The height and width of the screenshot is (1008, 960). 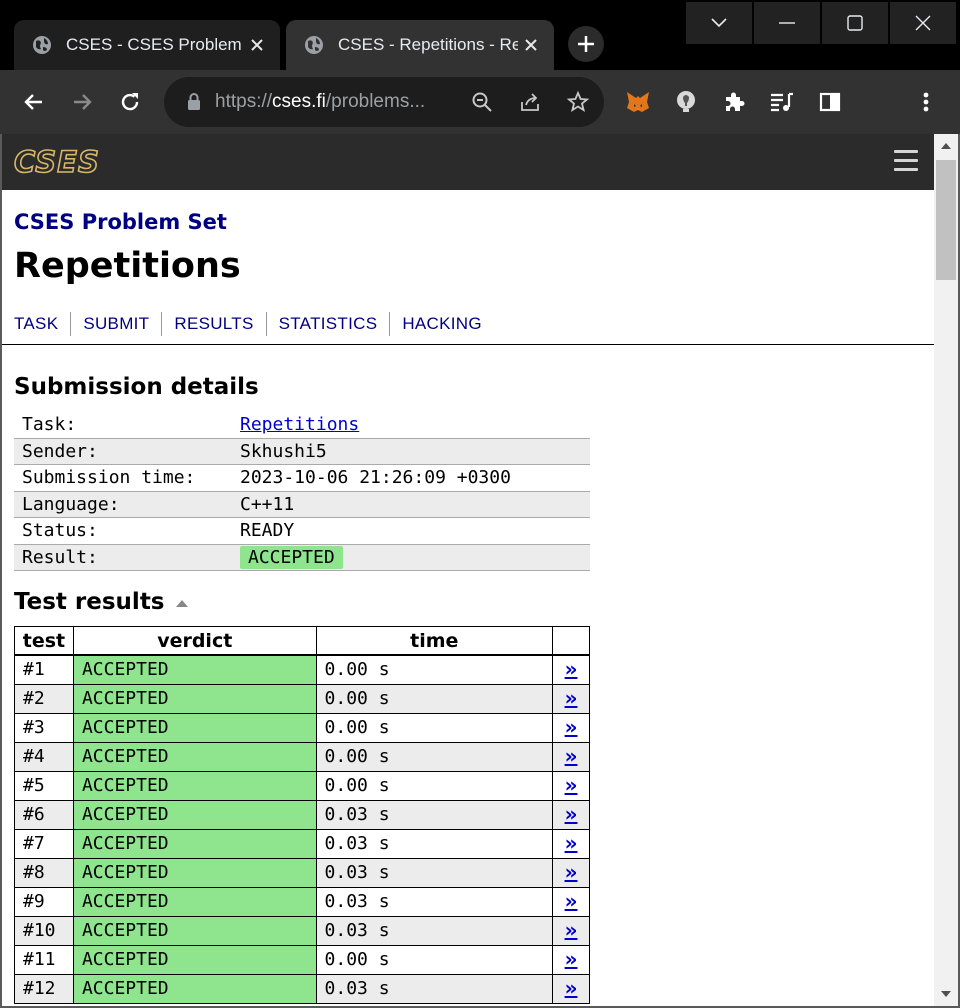 I want to click on maximize-button, so click(x=855, y=23).